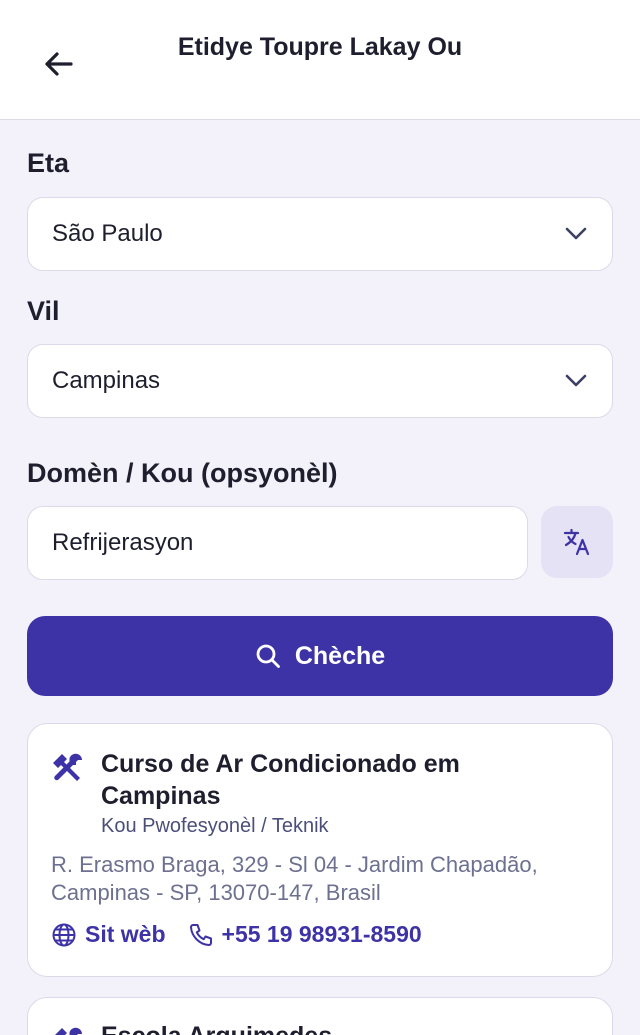 The height and width of the screenshot is (1035, 640). I want to click on translate-icon, so click(576, 542).